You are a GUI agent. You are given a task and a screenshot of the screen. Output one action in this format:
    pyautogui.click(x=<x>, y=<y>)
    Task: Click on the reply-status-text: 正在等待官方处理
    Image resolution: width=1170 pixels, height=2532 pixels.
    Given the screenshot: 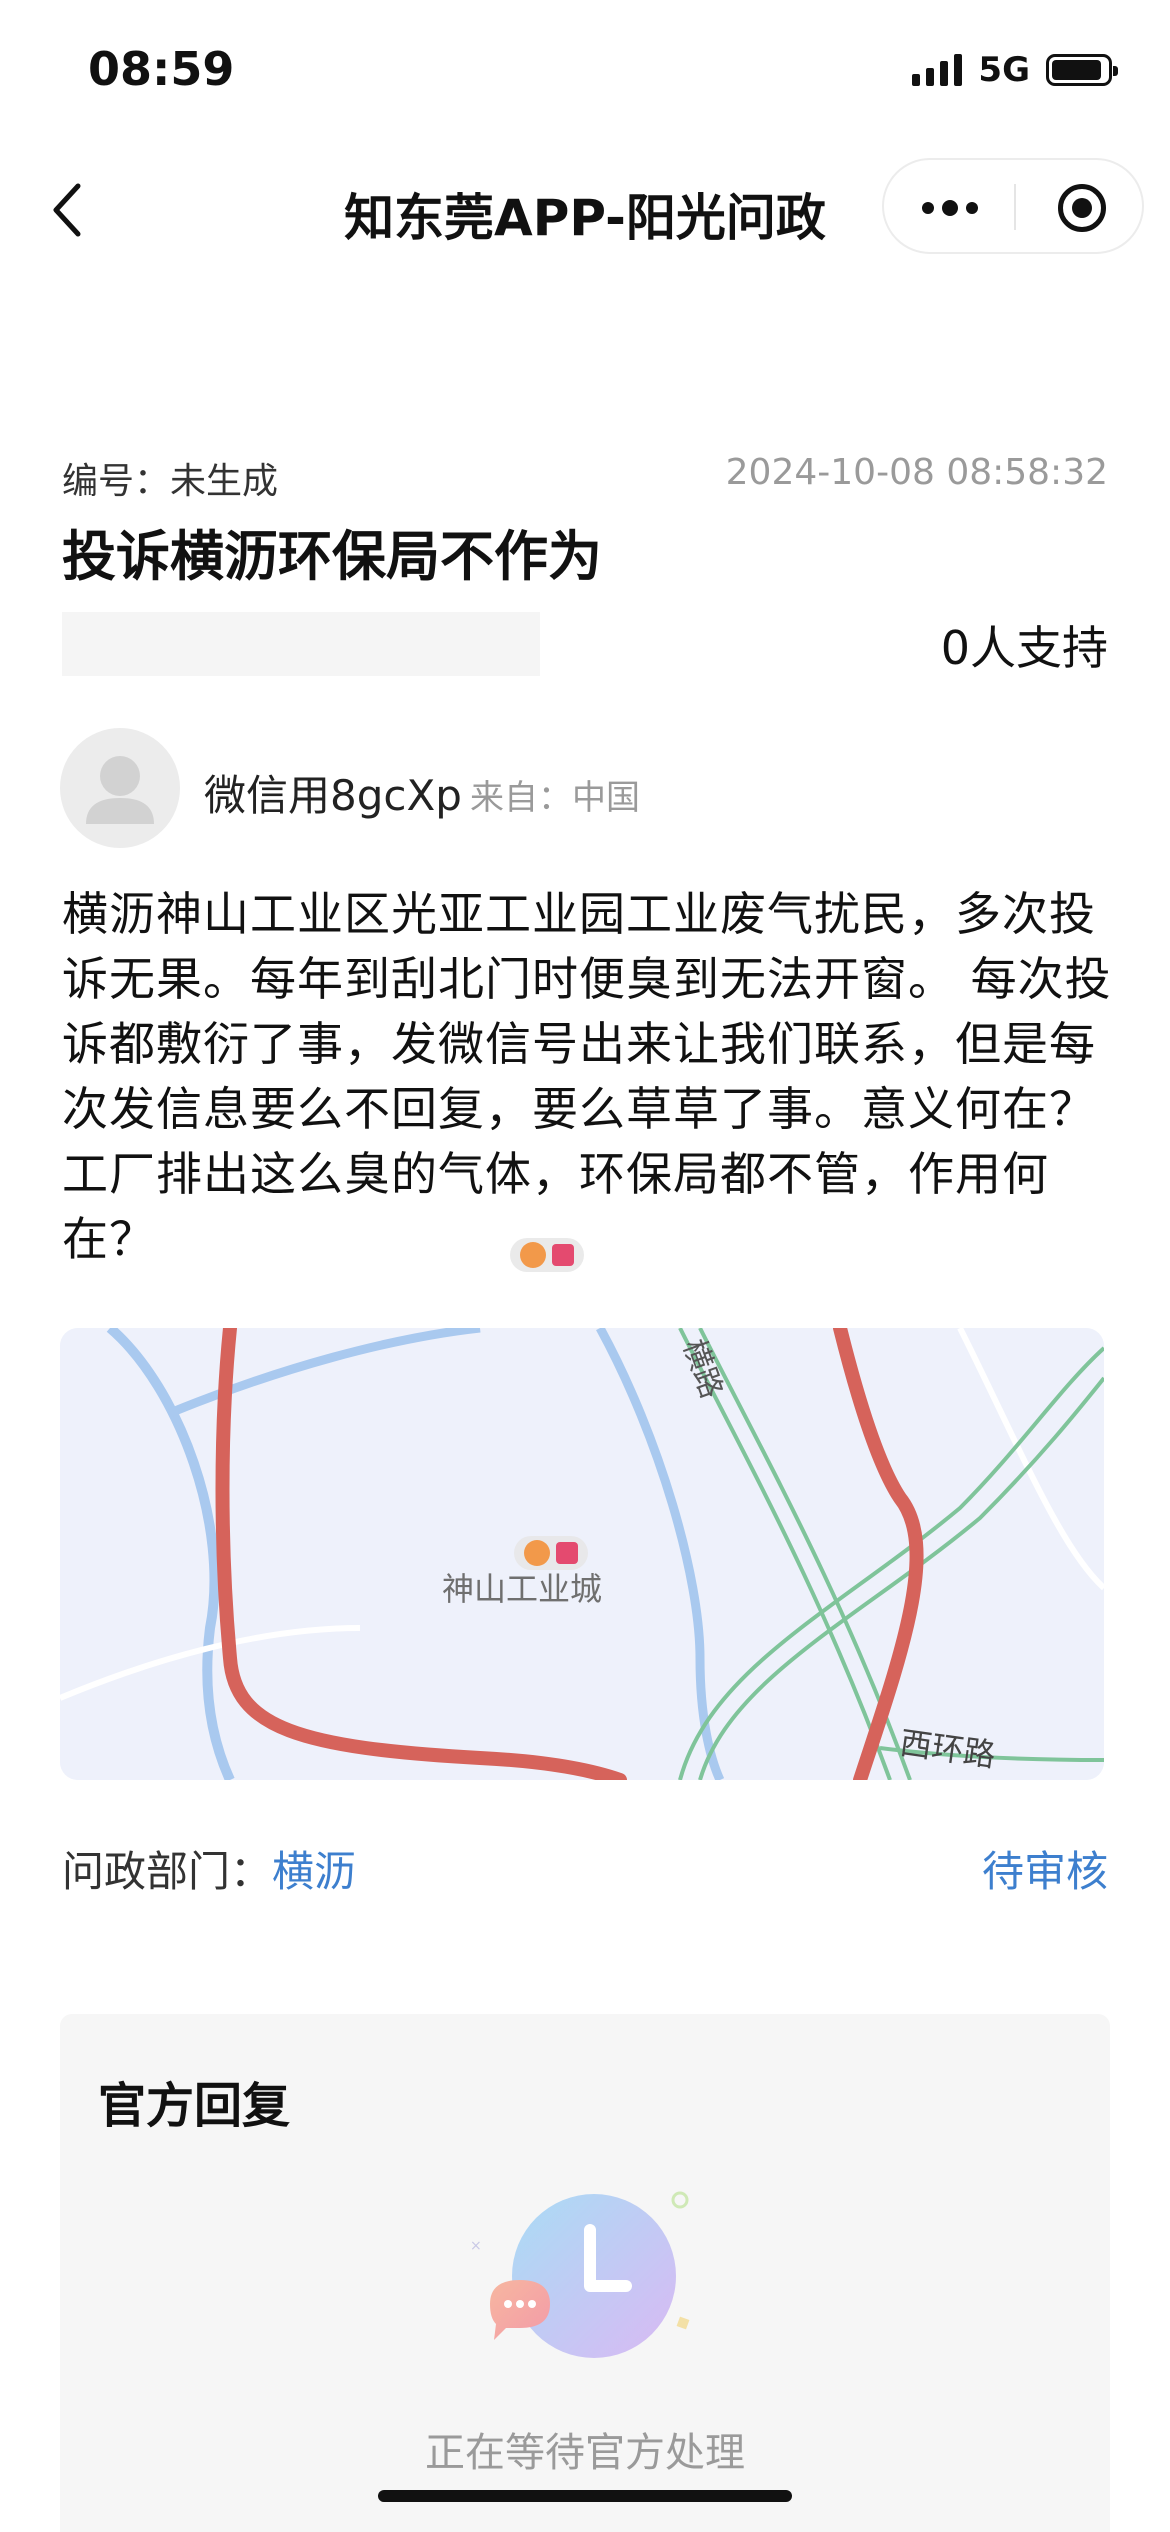 What is the action you would take?
    pyautogui.click(x=585, y=2453)
    